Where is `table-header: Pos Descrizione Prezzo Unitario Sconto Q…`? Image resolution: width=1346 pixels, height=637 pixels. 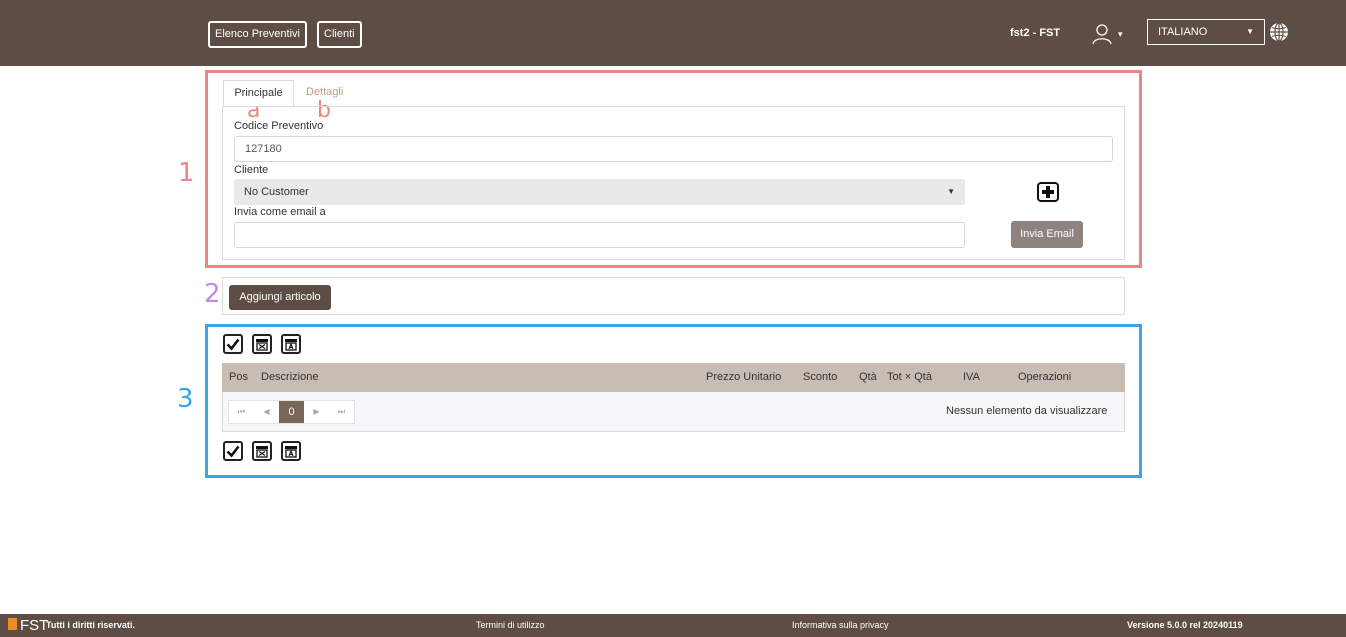 table-header: Pos Descrizione Prezzo Unitario Sconto Q… is located at coordinates (673, 377).